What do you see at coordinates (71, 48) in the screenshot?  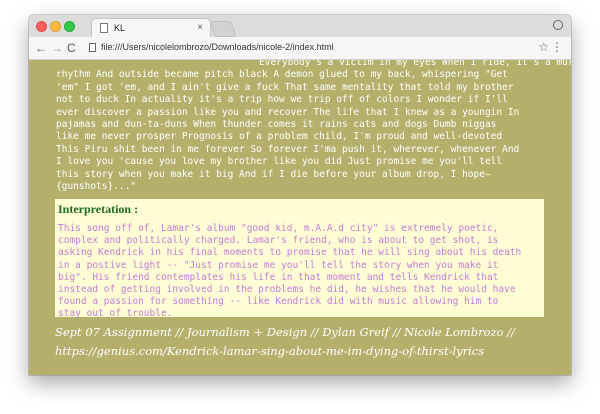 I see `reload-icon: C` at bounding box center [71, 48].